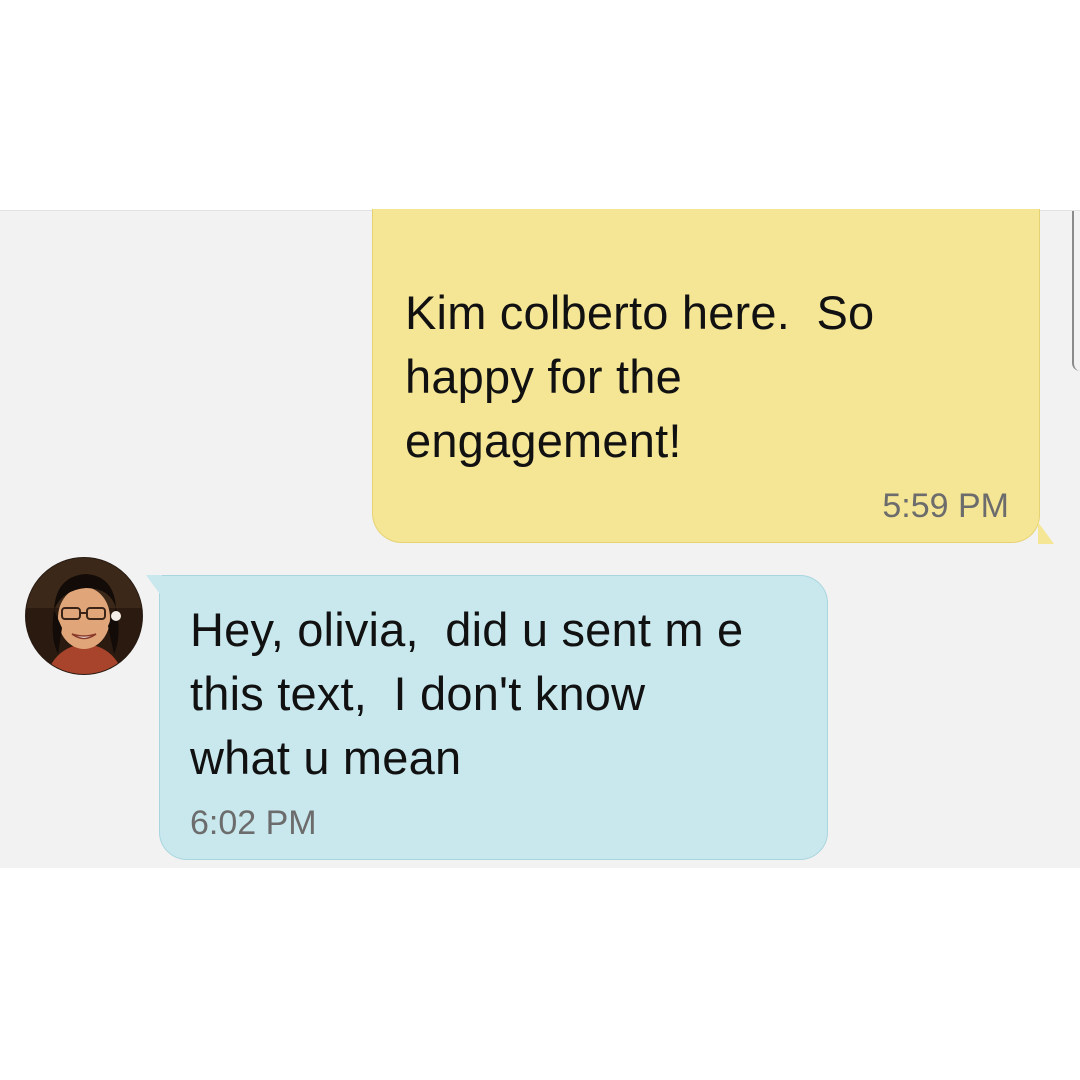 Image resolution: width=1080 pixels, height=1080 pixels. I want to click on contact-photo-icon, so click(84, 616).